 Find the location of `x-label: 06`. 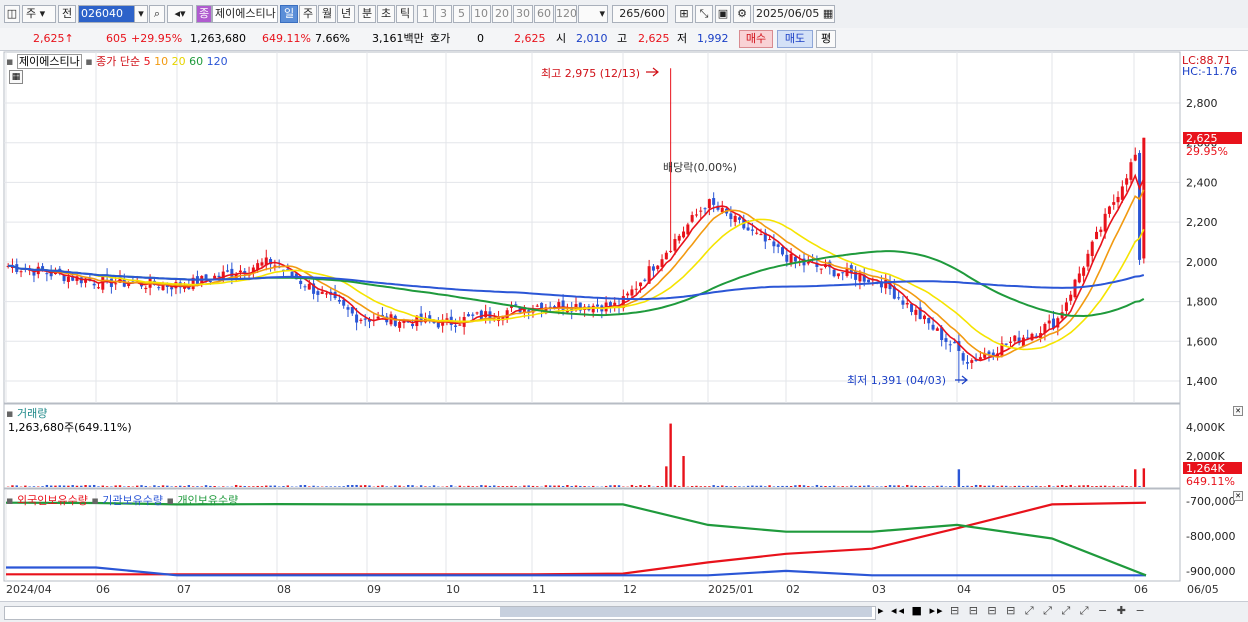

x-label: 06 is located at coordinates (103, 589).